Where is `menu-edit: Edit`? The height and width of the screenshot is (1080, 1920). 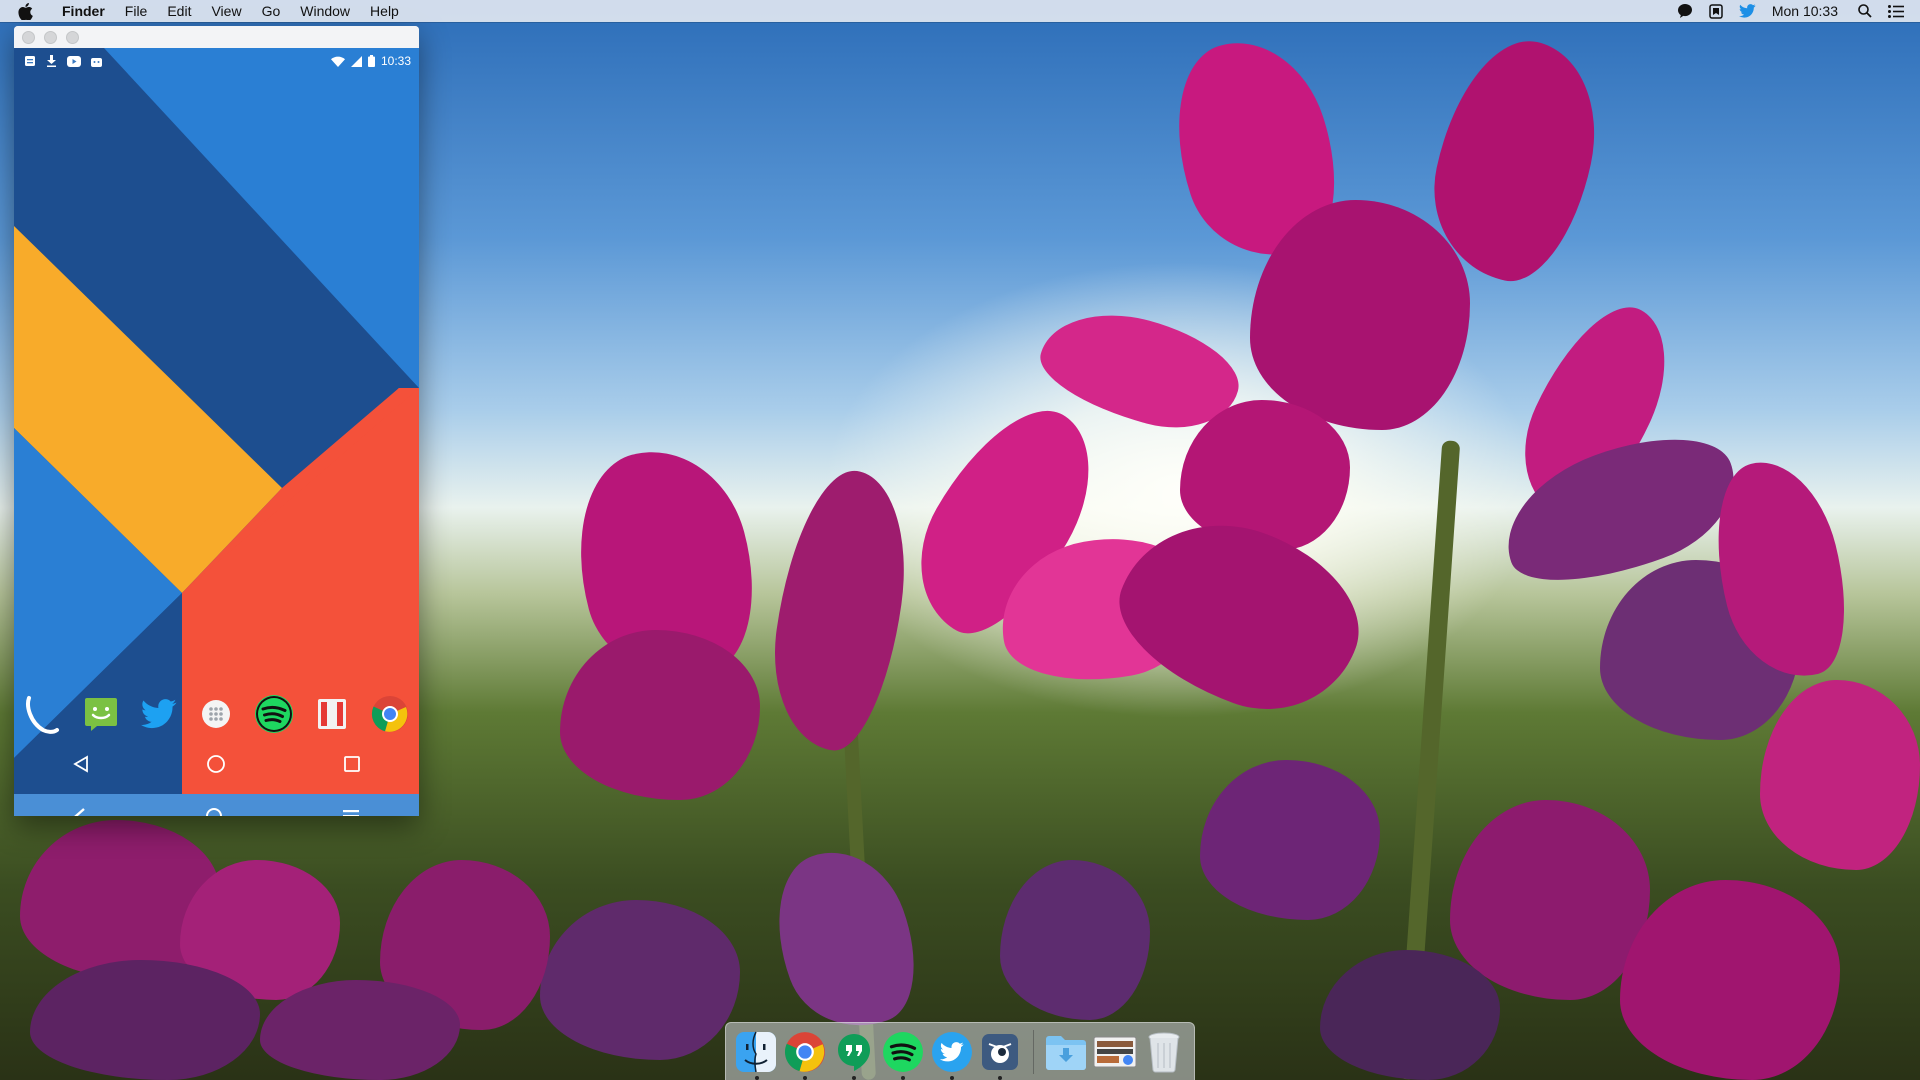
menu-edit: Edit is located at coordinates (179, 11).